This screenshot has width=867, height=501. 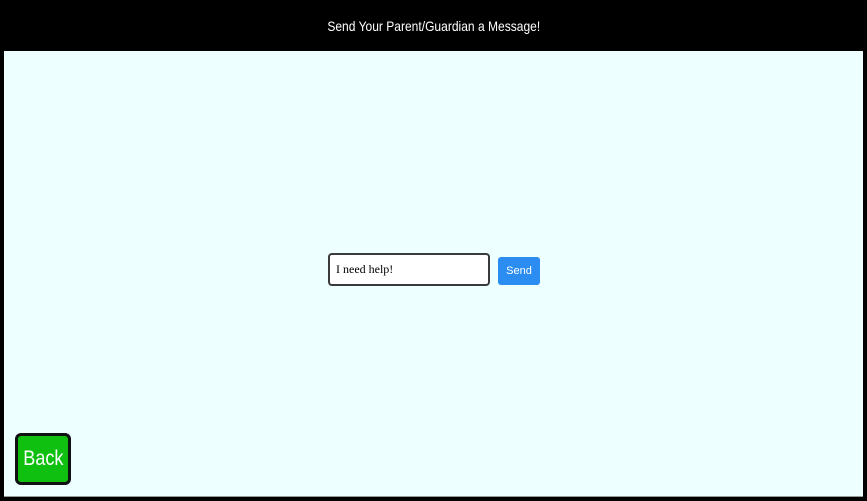 What do you see at coordinates (519, 271) in the screenshot?
I see `send-button: Send` at bounding box center [519, 271].